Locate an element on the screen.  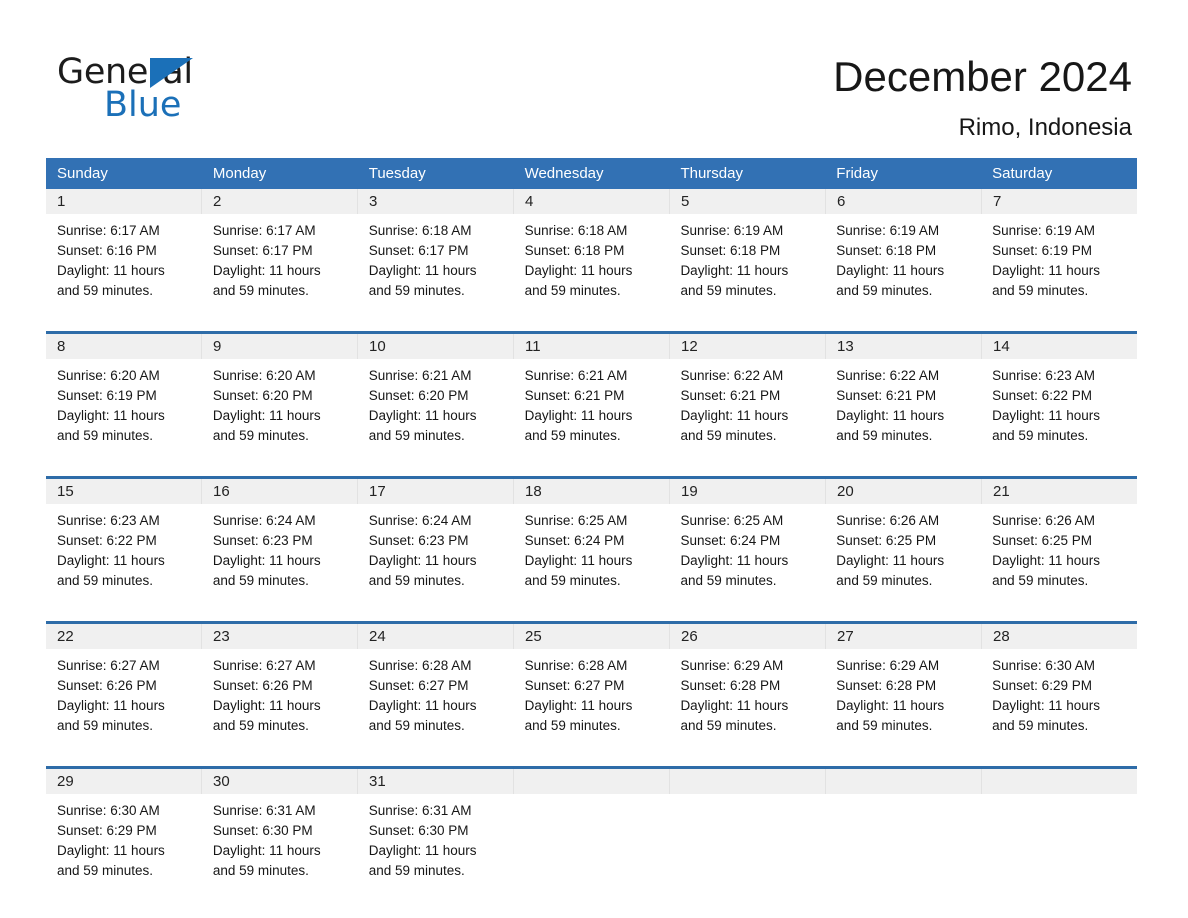
date-number: 28 is located at coordinates (1059, 636).